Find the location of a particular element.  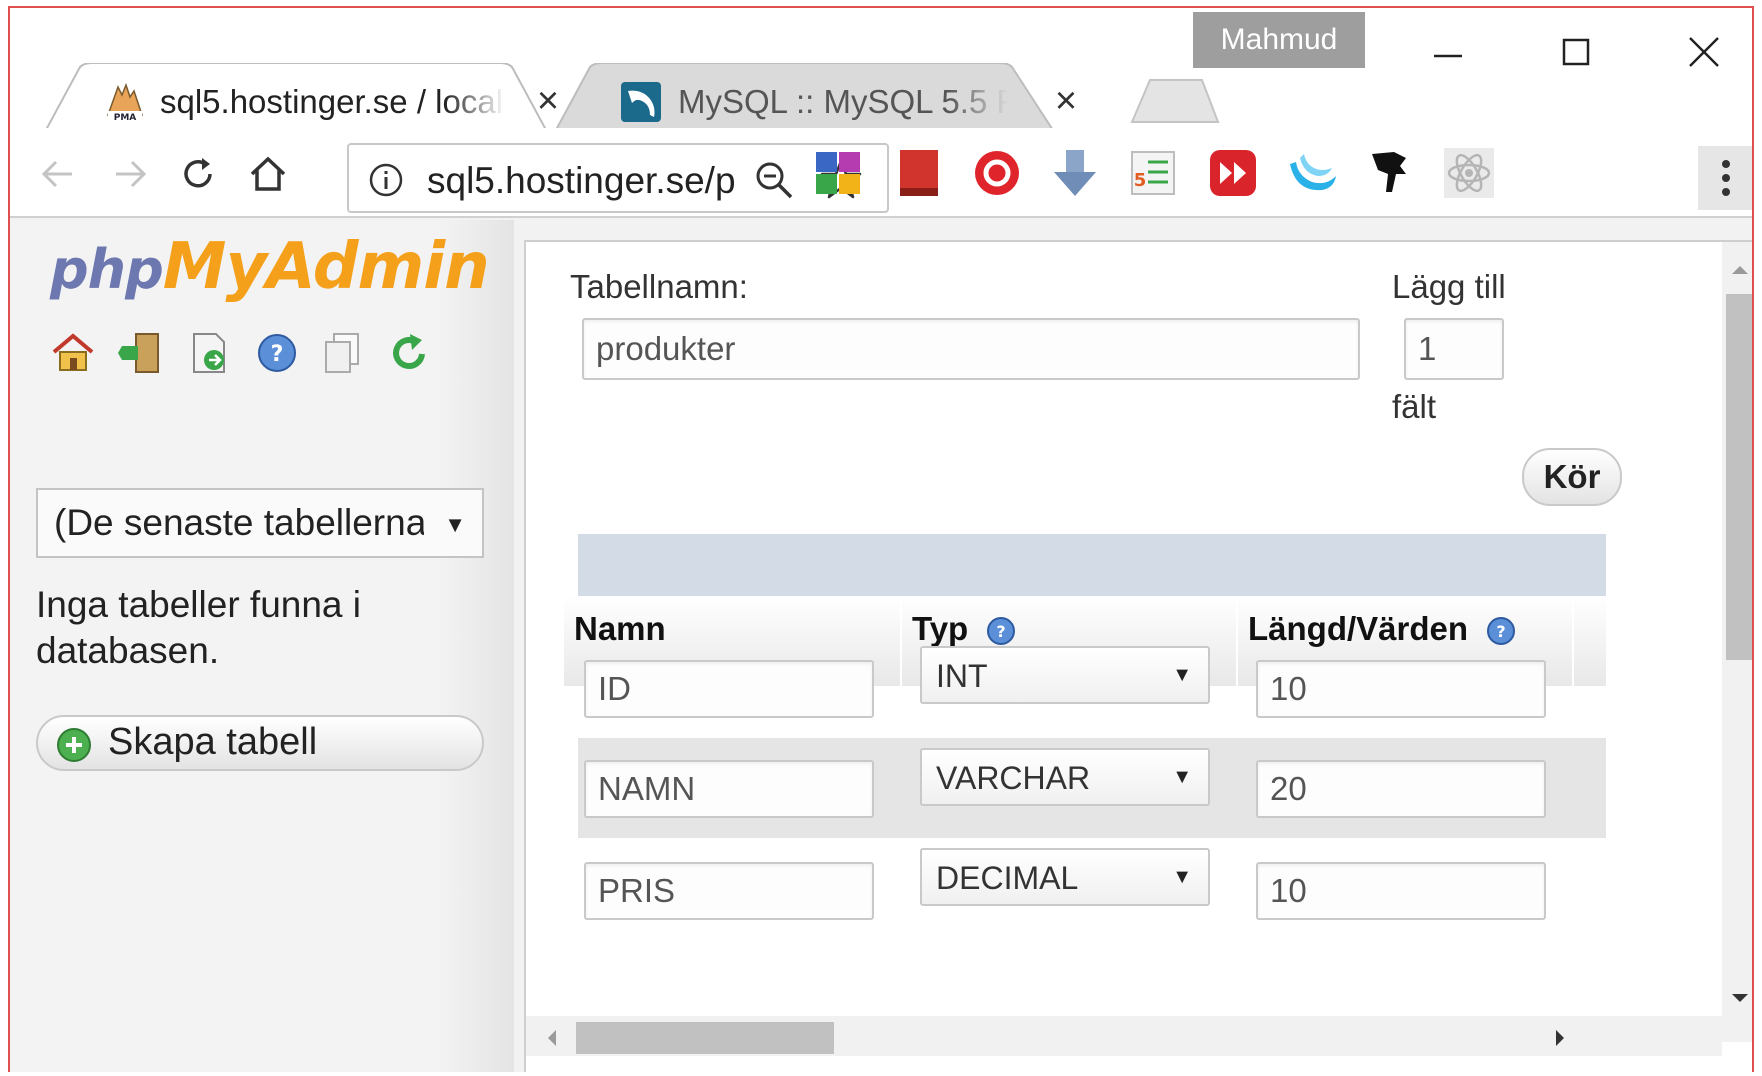

forward-button is located at coordinates (130, 174).